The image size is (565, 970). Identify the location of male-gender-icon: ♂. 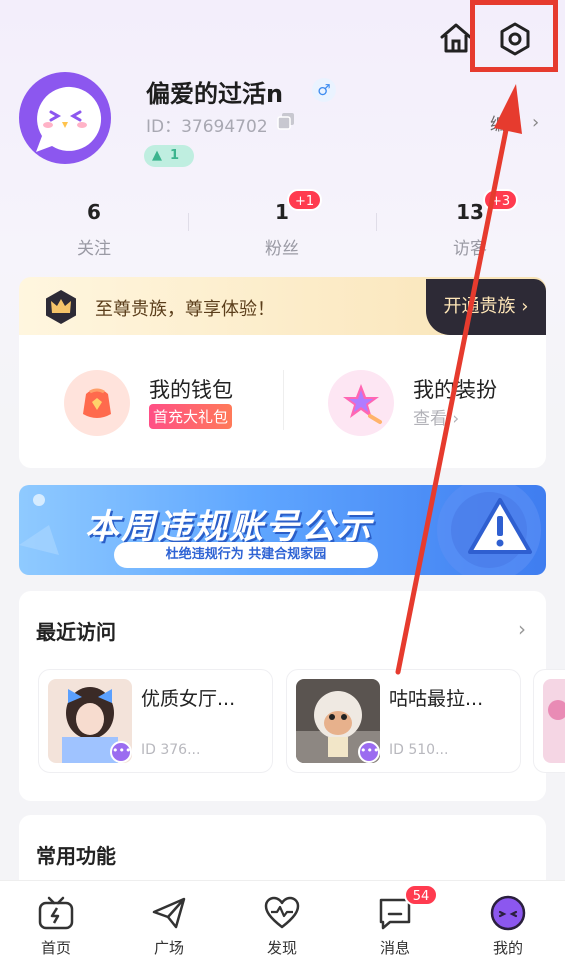
(324, 90).